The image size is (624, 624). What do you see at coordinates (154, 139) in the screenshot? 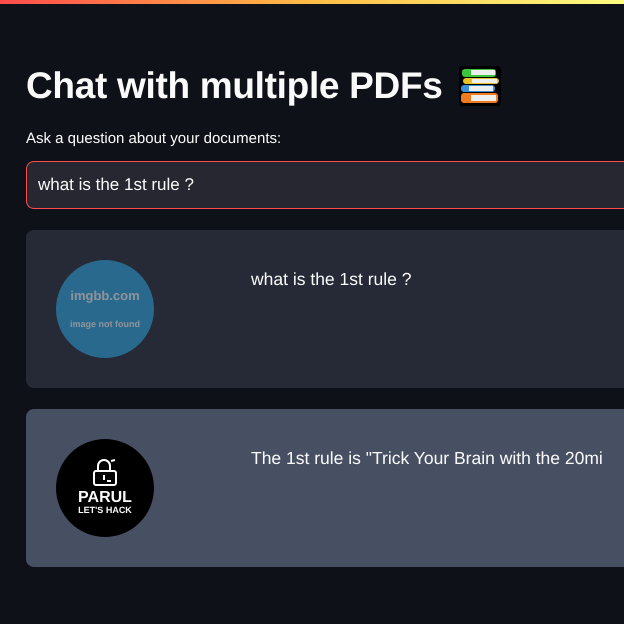
I see `field-label: Ask a question about your documents:` at bounding box center [154, 139].